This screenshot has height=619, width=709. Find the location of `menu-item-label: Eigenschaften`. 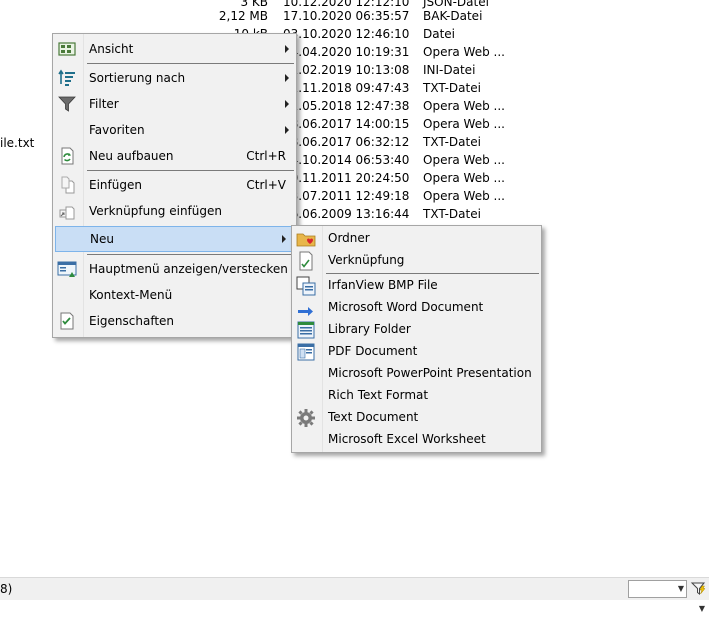

menu-item-label: Eigenschaften is located at coordinates (132, 321).